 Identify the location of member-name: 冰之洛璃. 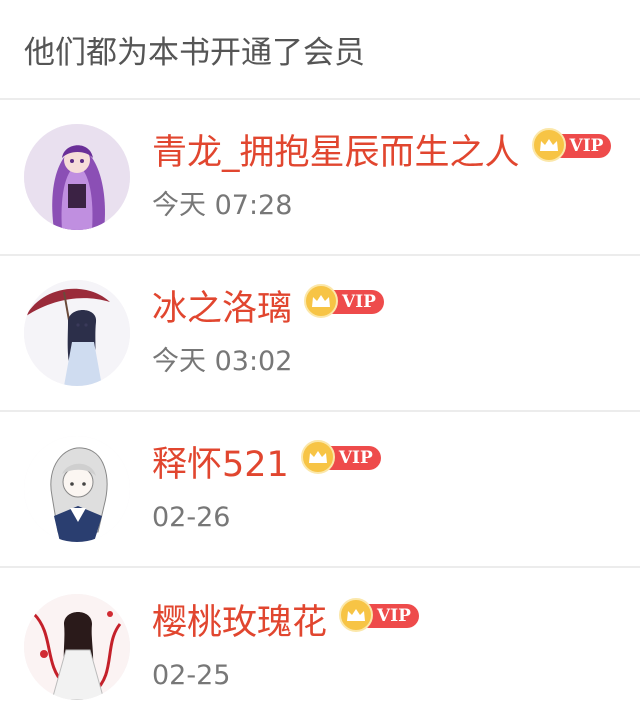
(222, 309).